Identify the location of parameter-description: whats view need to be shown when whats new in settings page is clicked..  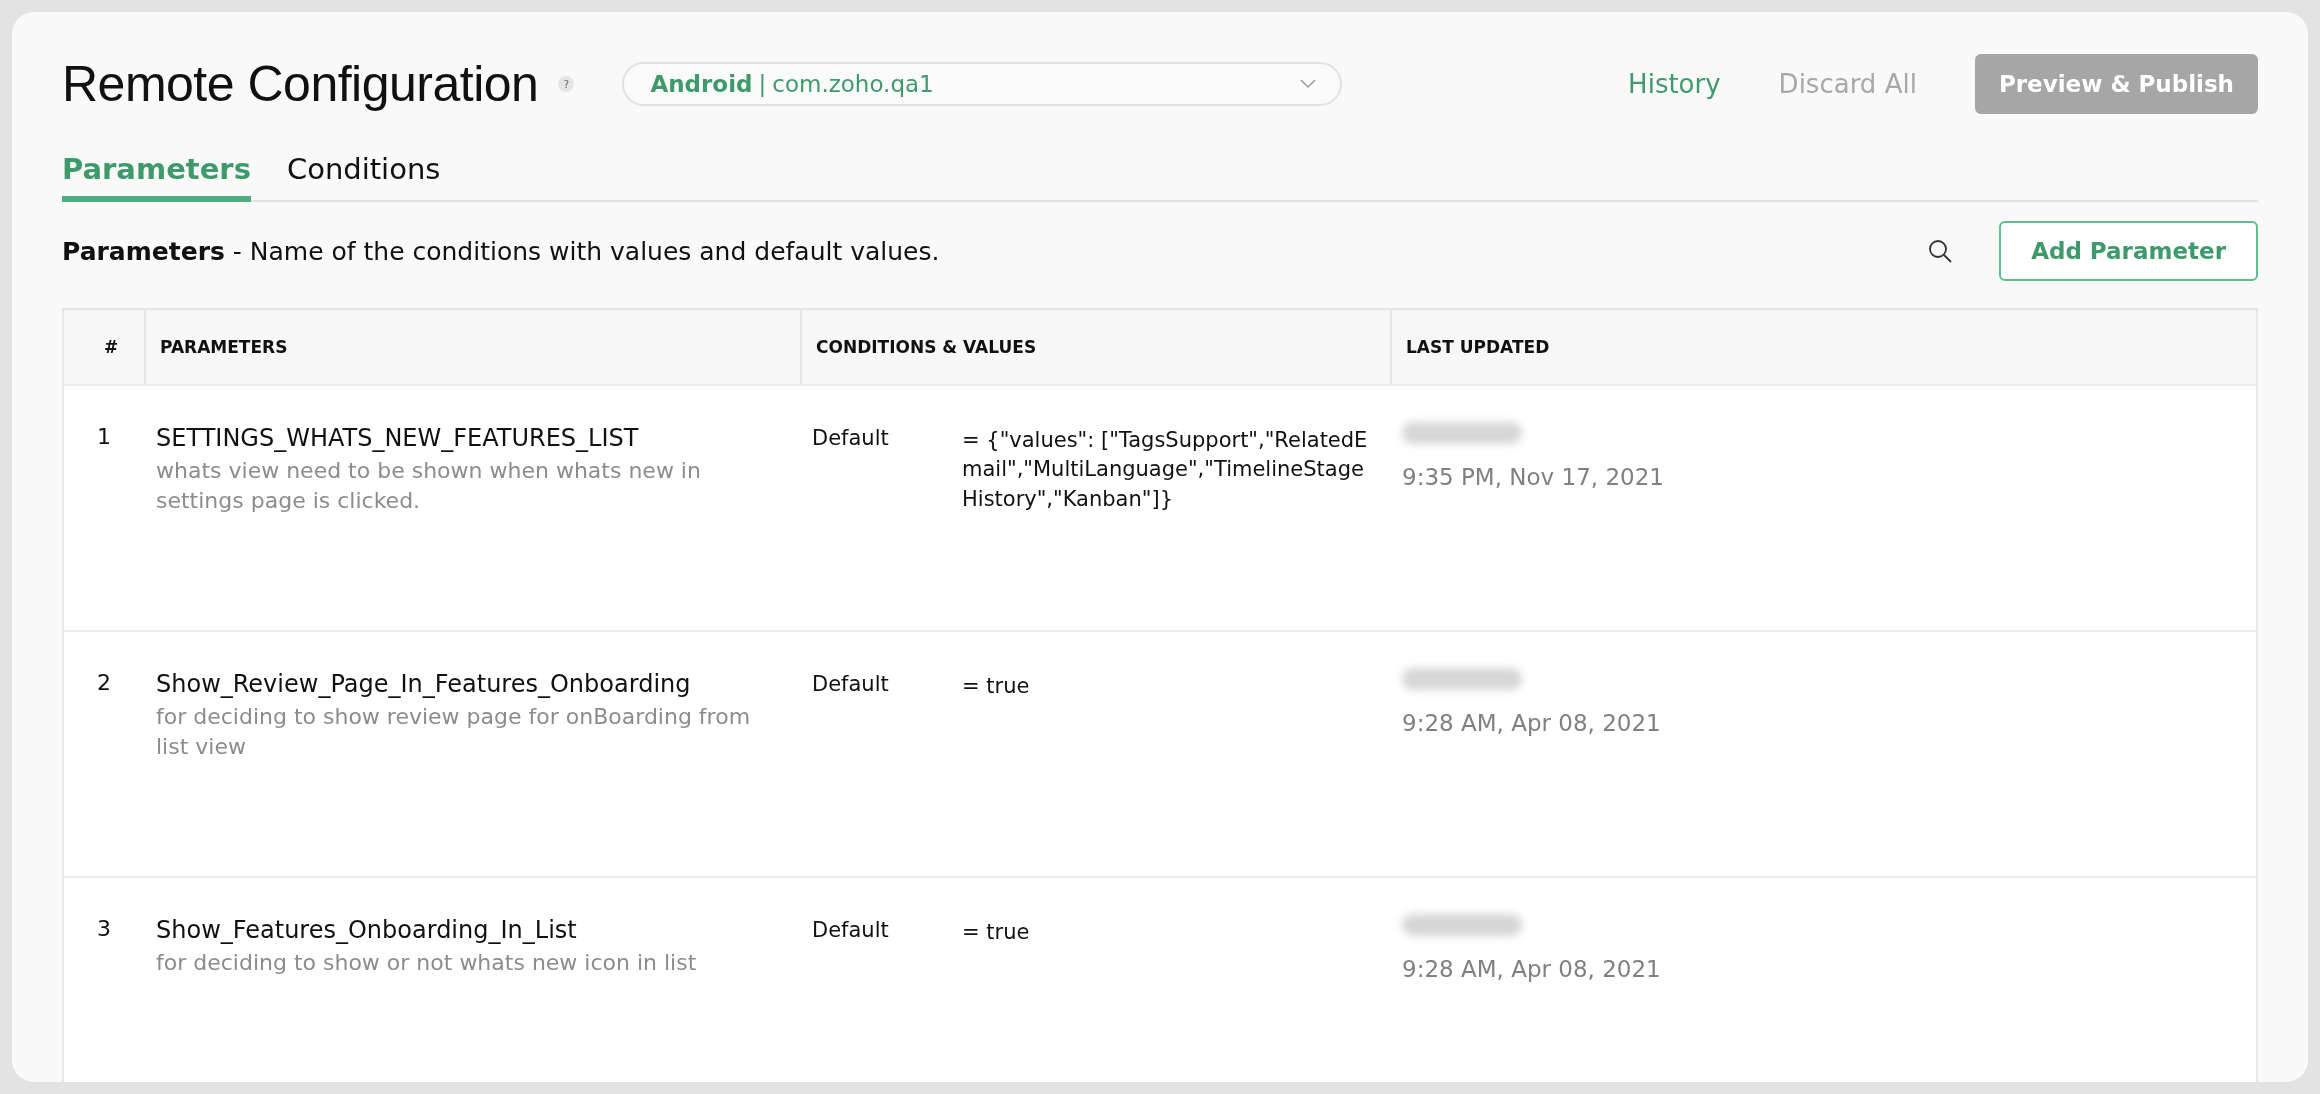
(429, 486).